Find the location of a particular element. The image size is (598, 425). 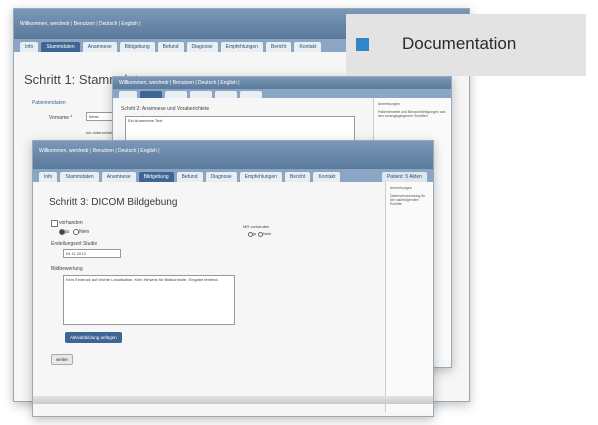

page-title: Schritt 2: Anamnese und Voraberichtete is located at coordinates (165, 109).